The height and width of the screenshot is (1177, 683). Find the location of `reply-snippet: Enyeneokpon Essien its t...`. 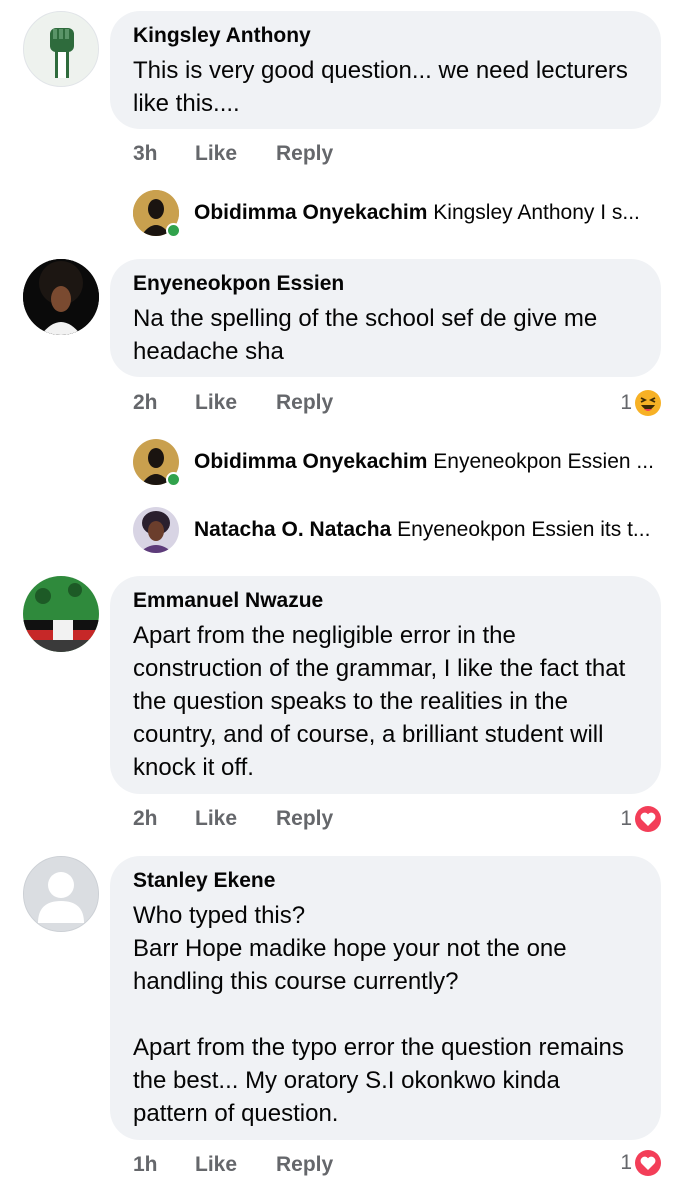

reply-snippet: Enyeneokpon Essien its t... is located at coordinates (524, 529).